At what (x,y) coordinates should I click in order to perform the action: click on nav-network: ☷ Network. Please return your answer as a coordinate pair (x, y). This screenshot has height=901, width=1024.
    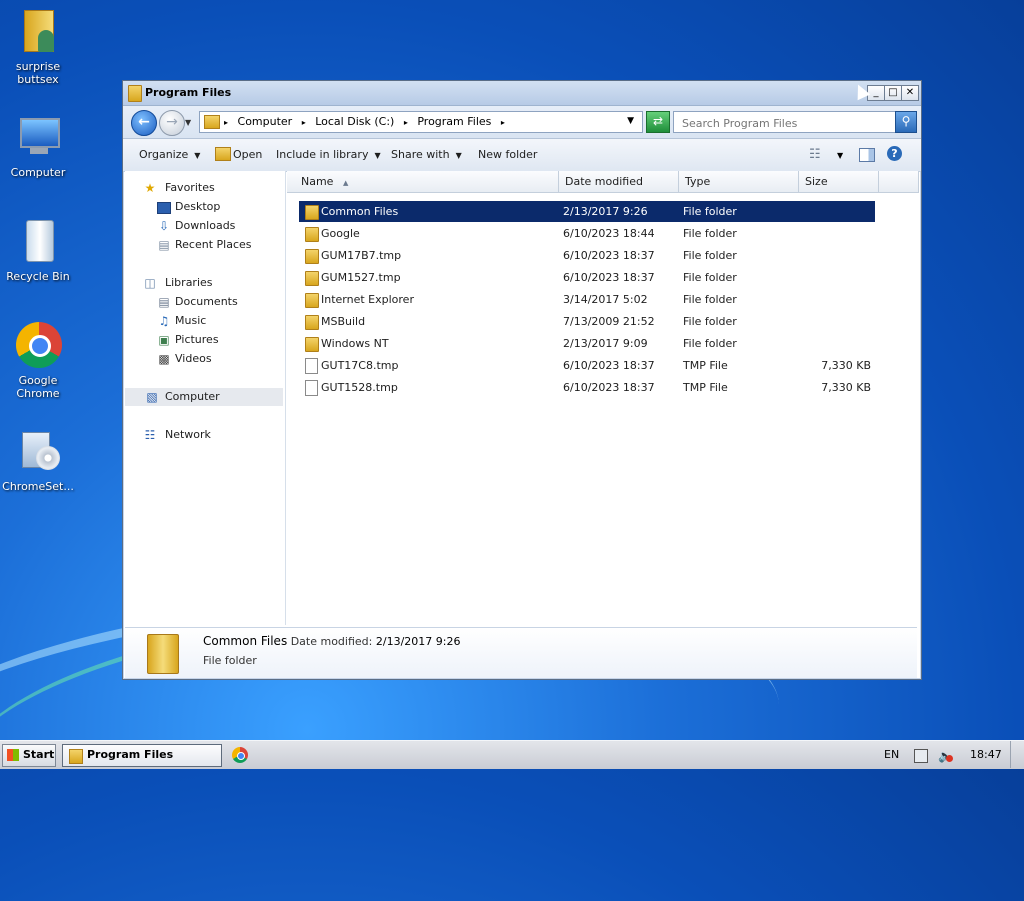
    Looking at the image, I should click on (204, 435).